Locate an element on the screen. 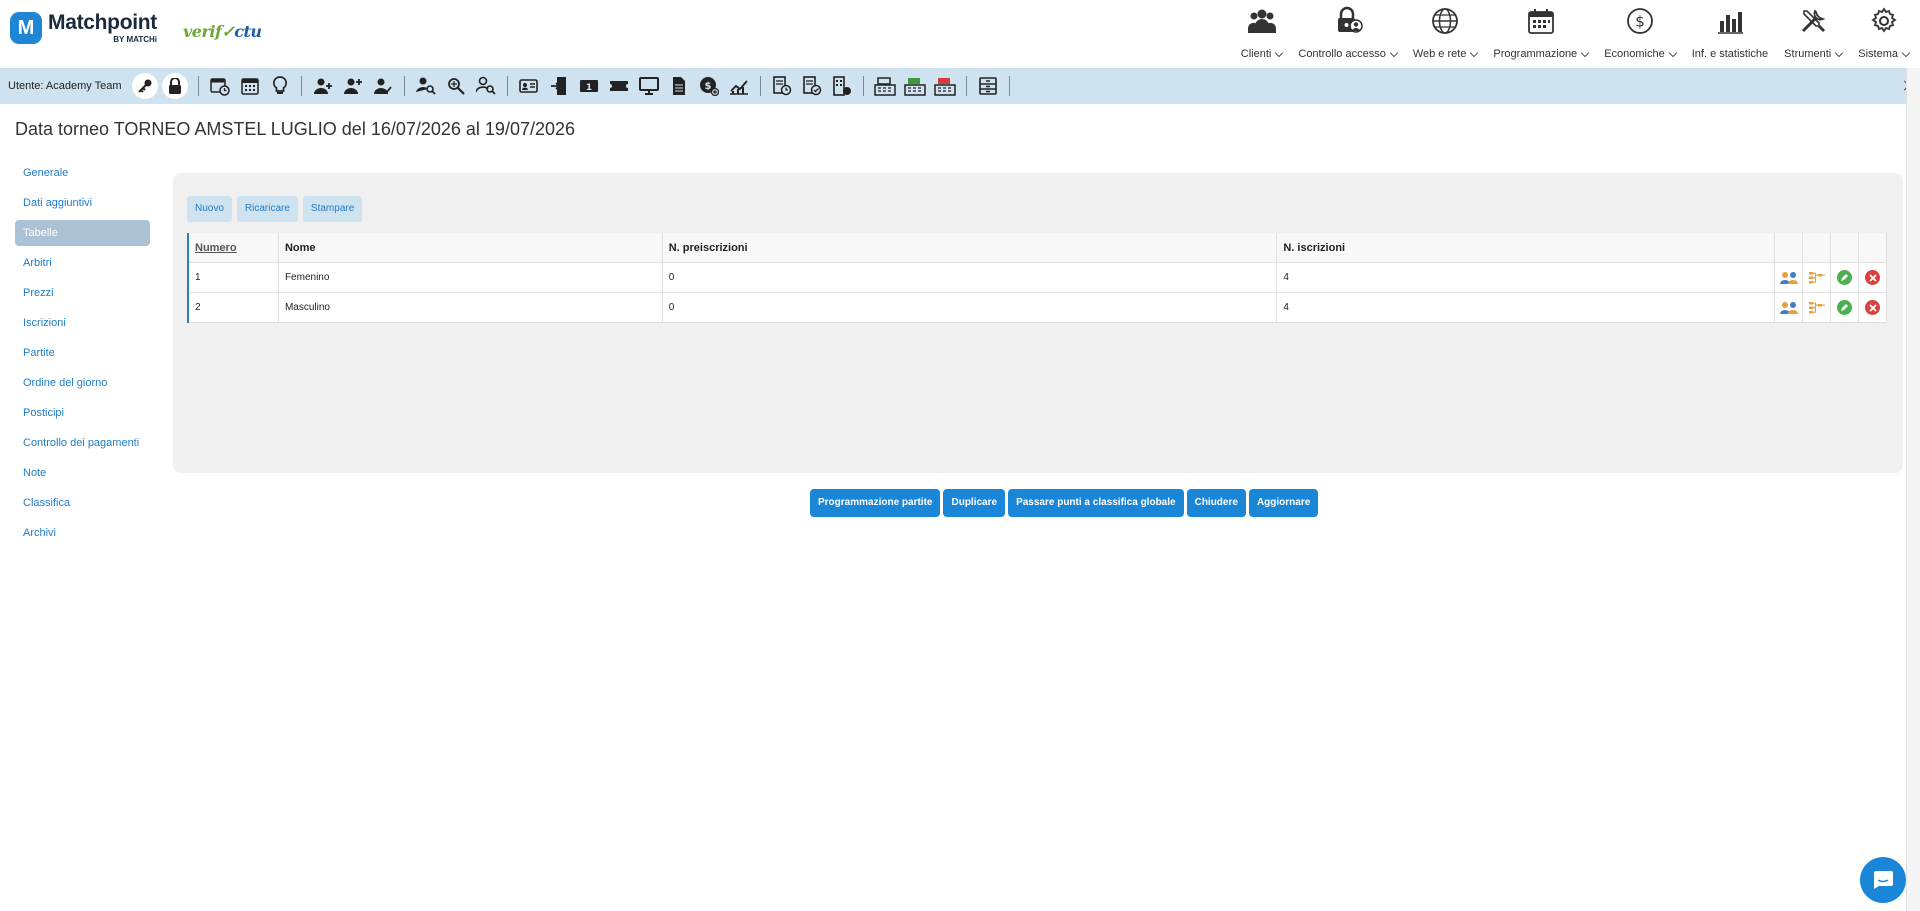 This screenshot has height=911, width=1920. nav-web-e-rete: Web e rete is located at coordinates (1445, 33).